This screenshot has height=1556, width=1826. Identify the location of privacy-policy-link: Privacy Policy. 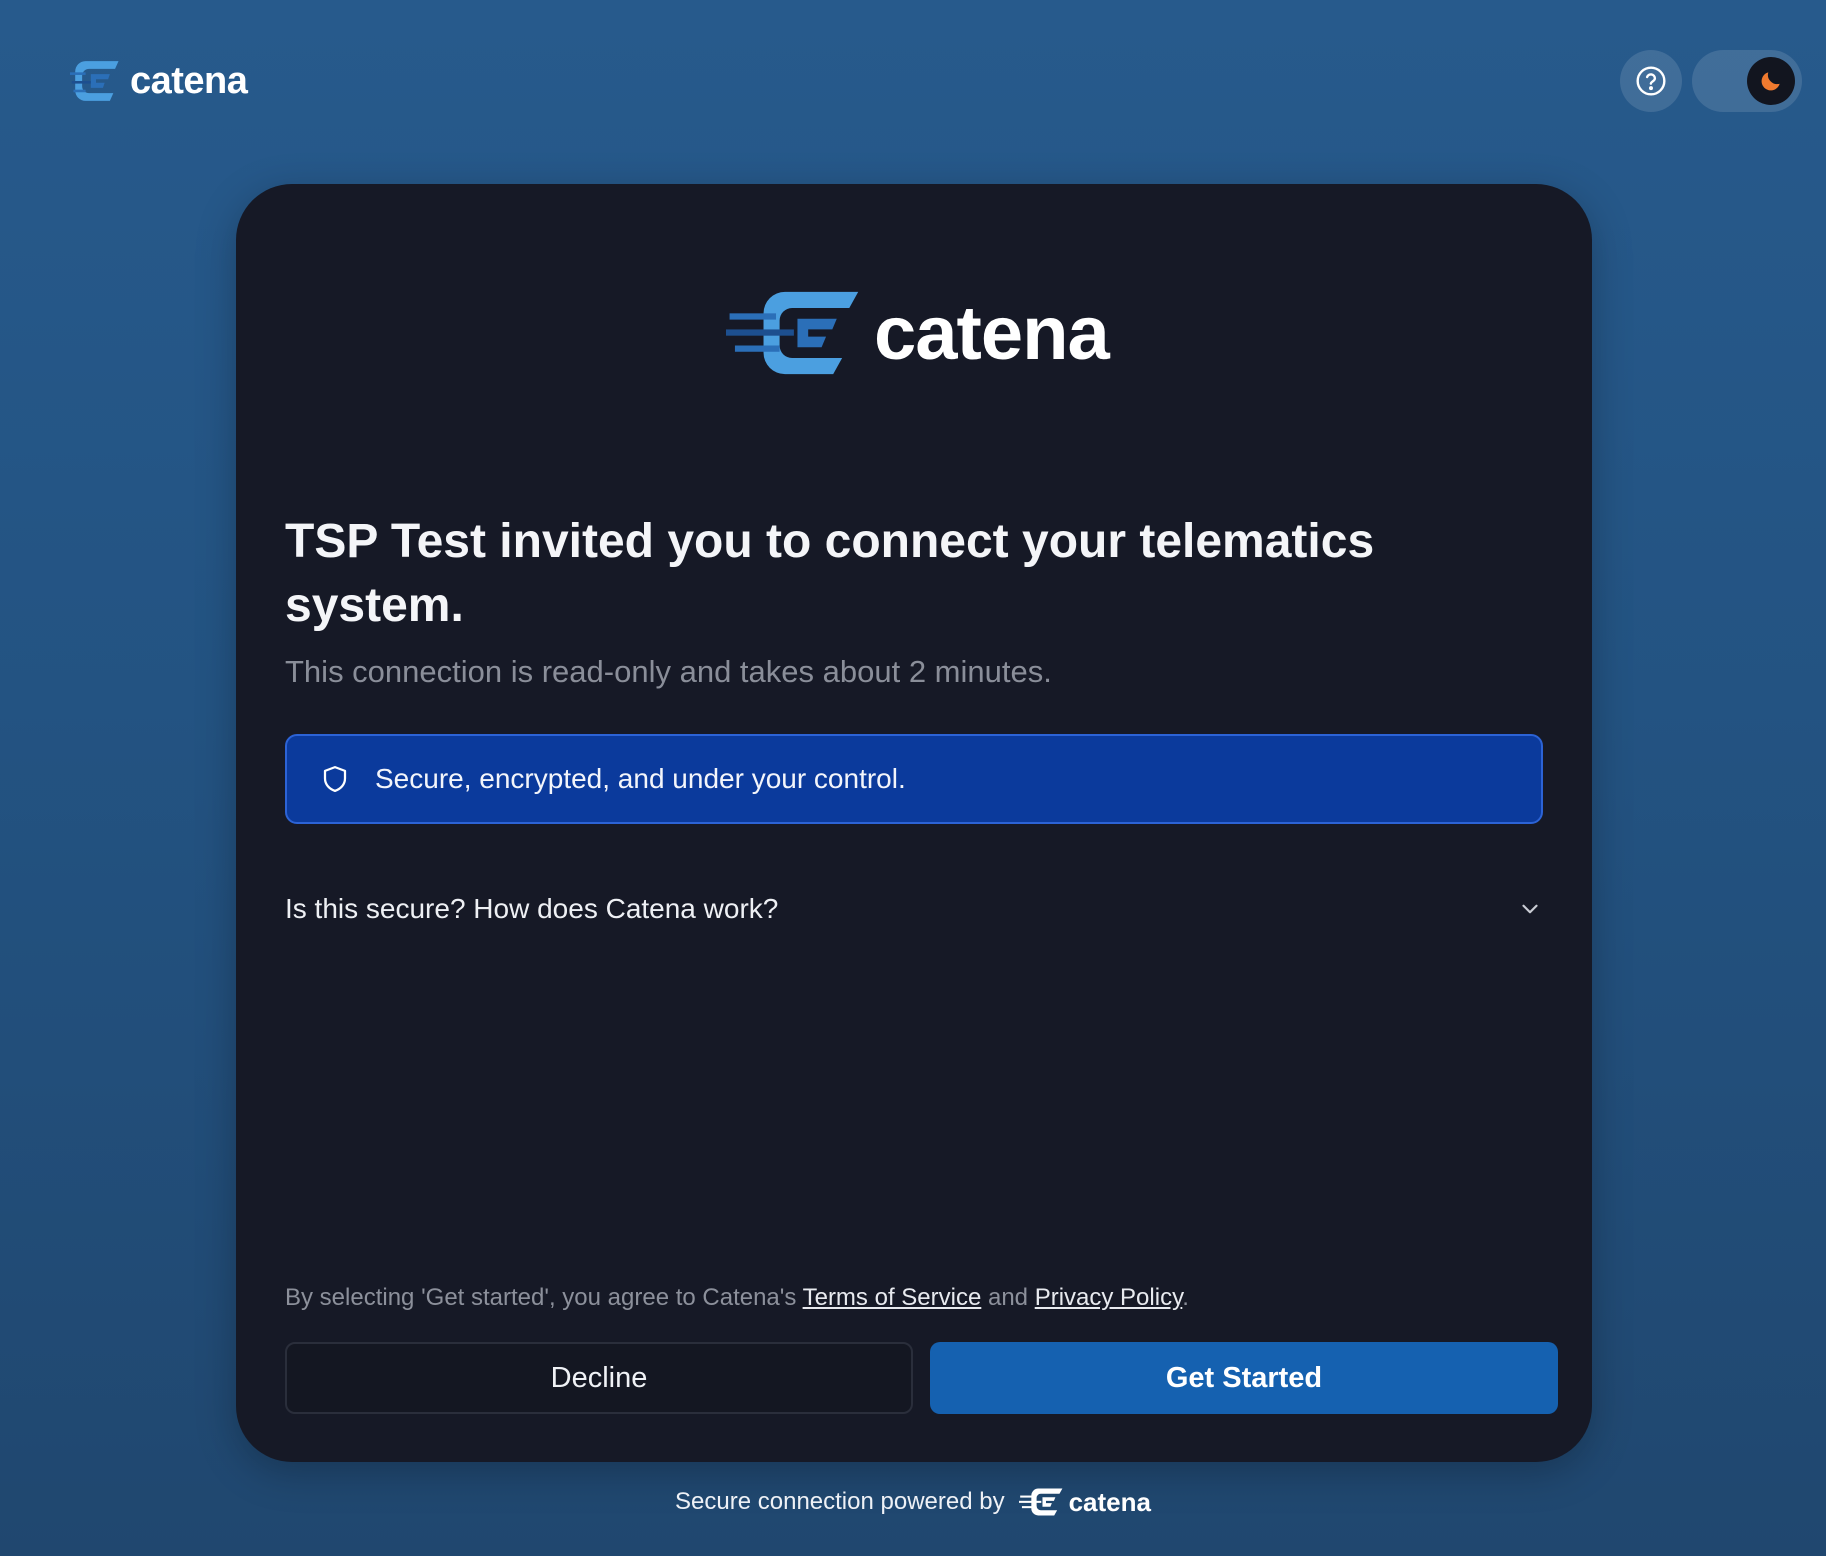
(1109, 1297).